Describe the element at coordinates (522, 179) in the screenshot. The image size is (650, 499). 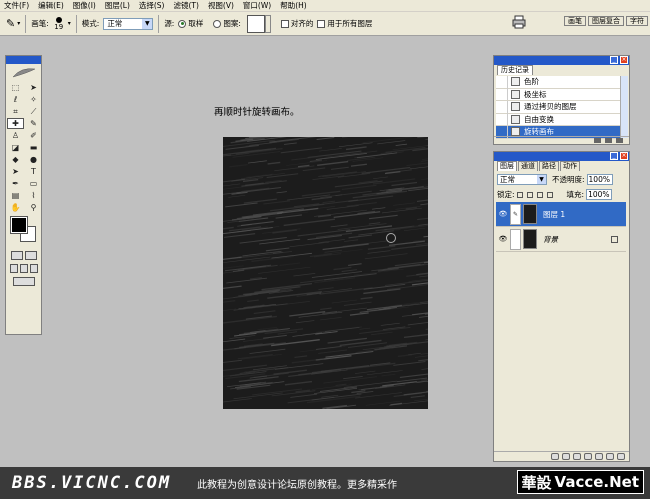
I see `blend-mode-select: 正常 ▼` at that location.